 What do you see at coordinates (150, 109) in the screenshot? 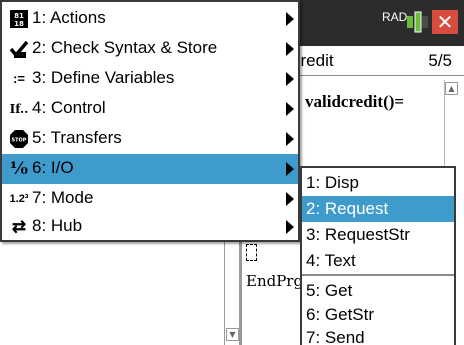
I see `menu-item-control: If.. 4: Control` at bounding box center [150, 109].